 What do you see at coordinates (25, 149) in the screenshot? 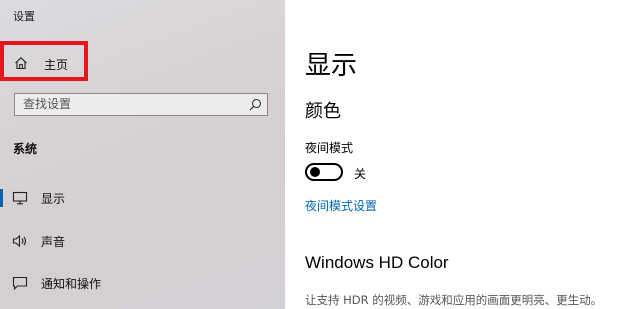
I see `section-title-system: 系统` at bounding box center [25, 149].